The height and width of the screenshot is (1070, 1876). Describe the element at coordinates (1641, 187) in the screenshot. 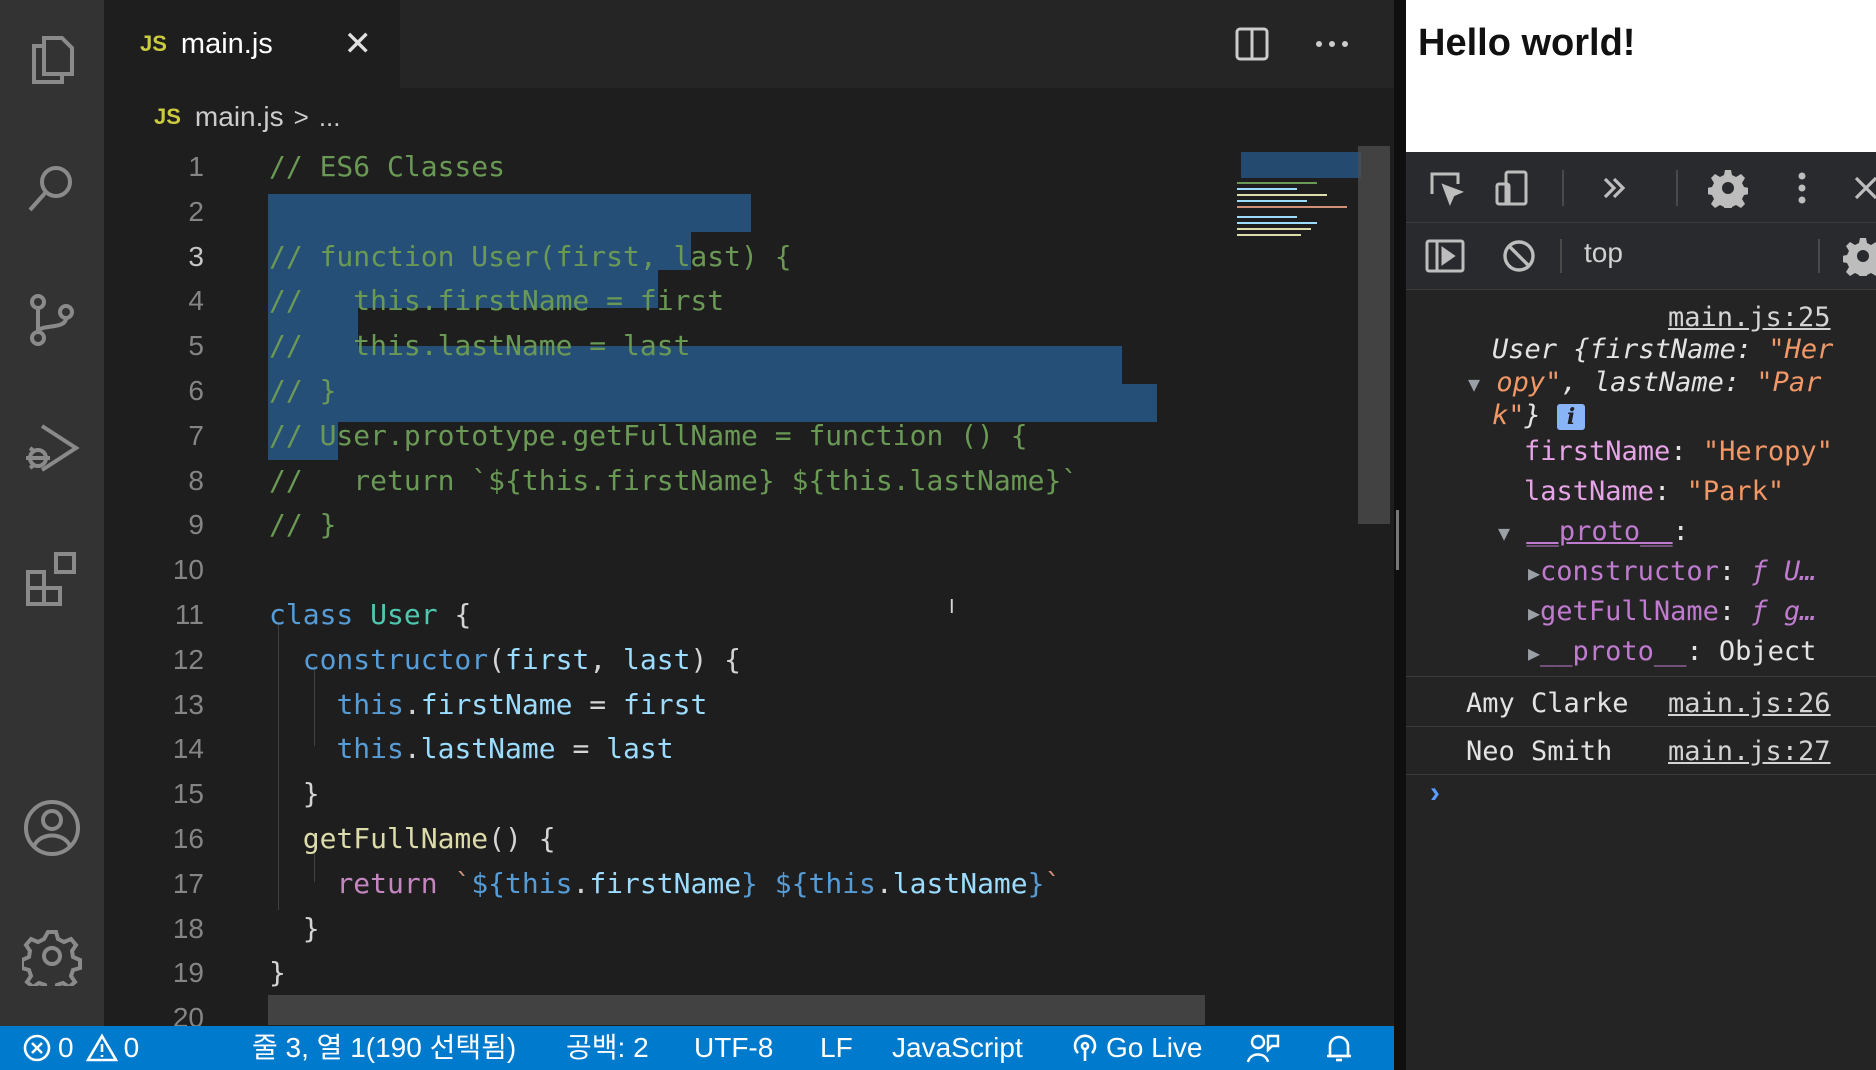

I see `devtools-toolbar` at that location.